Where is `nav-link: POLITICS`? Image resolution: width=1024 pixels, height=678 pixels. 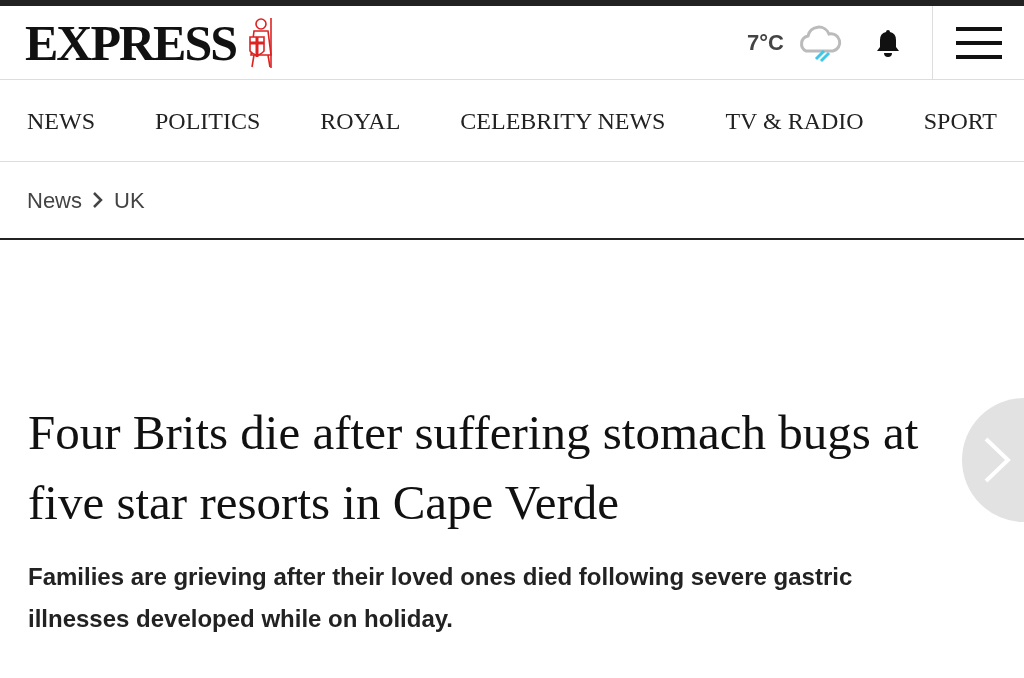 nav-link: POLITICS is located at coordinates (208, 120).